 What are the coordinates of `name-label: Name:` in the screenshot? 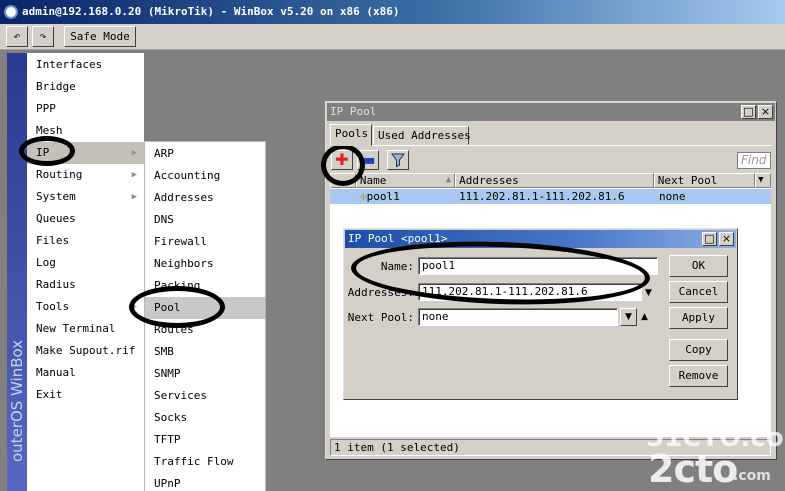 It's located at (397, 266).